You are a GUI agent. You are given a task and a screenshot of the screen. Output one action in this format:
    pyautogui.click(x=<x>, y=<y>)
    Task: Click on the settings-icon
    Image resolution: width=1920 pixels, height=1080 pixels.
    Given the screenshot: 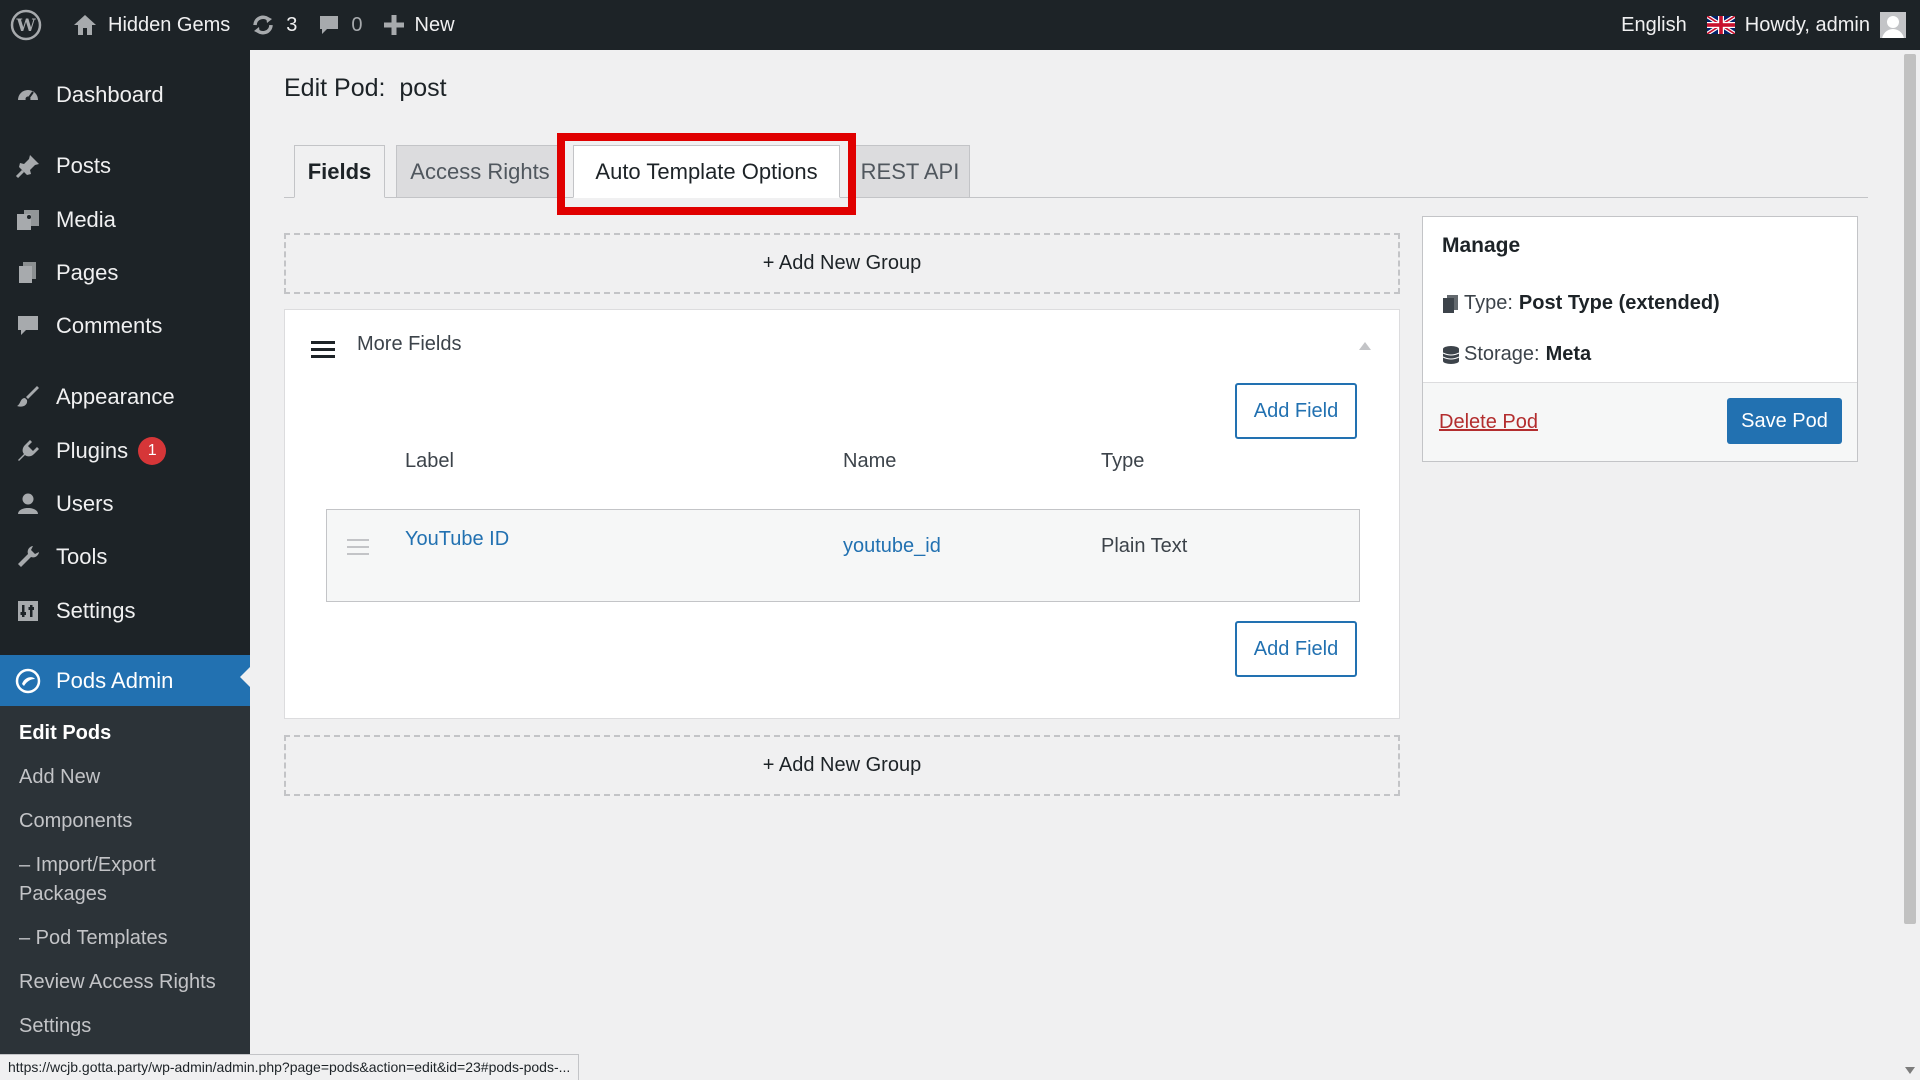 What is the action you would take?
    pyautogui.click(x=28, y=611)
    